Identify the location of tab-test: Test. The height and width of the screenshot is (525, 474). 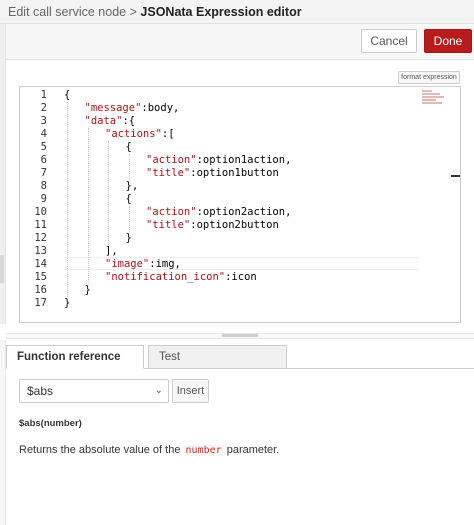
(217, 357).